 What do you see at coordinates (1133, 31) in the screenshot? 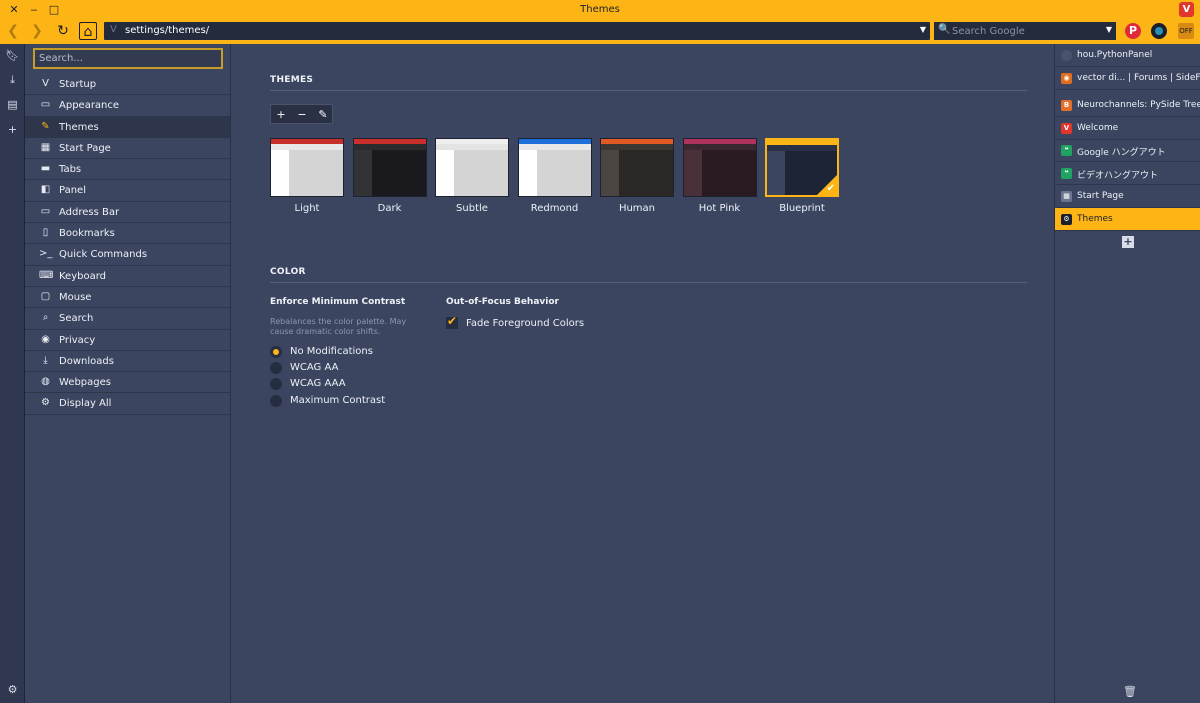
I see `pinterest-extension-icon: P` at bounding box center [1133, 31].